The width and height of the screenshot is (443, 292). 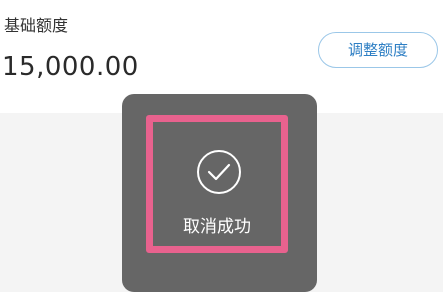 What do you see at coordinates (378, 50) in the screenshot?
I see `adjust-quota-button: 调整额度` at bounding box center [378, 50].